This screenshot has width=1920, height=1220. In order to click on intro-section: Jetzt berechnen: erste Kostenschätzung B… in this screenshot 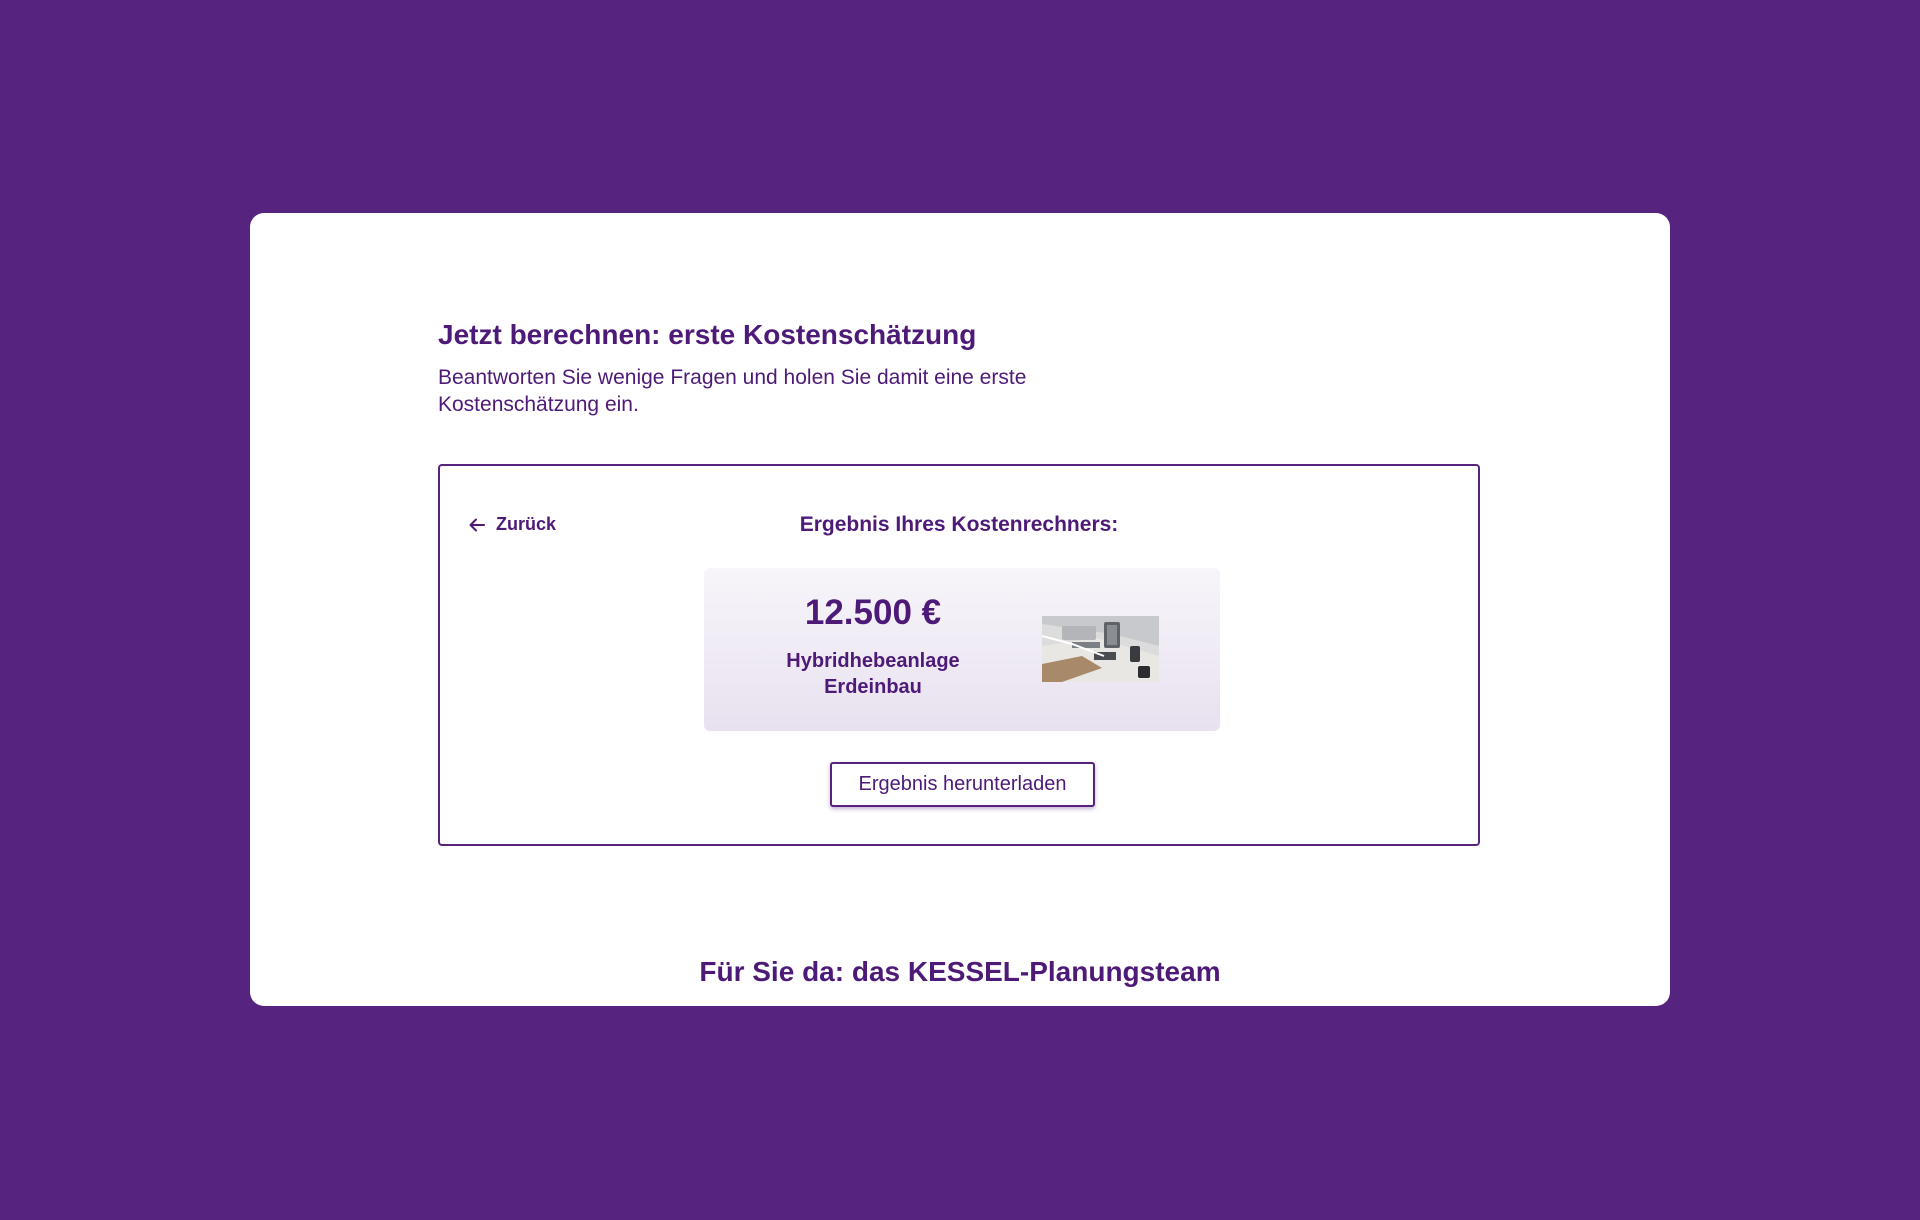, I will do `click(738, 368)`.